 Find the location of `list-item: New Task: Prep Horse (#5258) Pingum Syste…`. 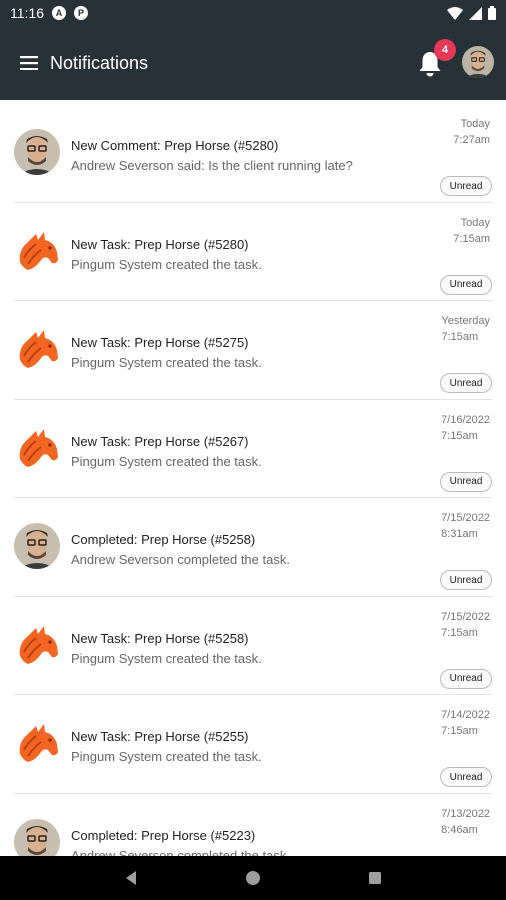

list-item: New Task: Prep Horse (#5258) Pingum Syste… is located at coordinates (253, 646).